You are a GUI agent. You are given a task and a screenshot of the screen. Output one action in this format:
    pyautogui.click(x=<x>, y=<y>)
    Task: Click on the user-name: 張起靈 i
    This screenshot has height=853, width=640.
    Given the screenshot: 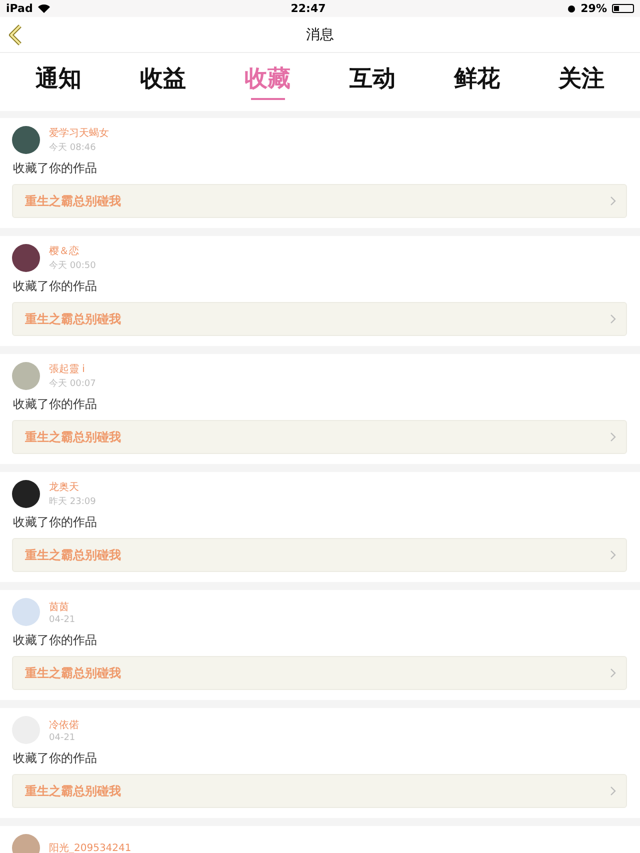 What is the action you would take?
    pyautogui.click(x=72, y=369)
    